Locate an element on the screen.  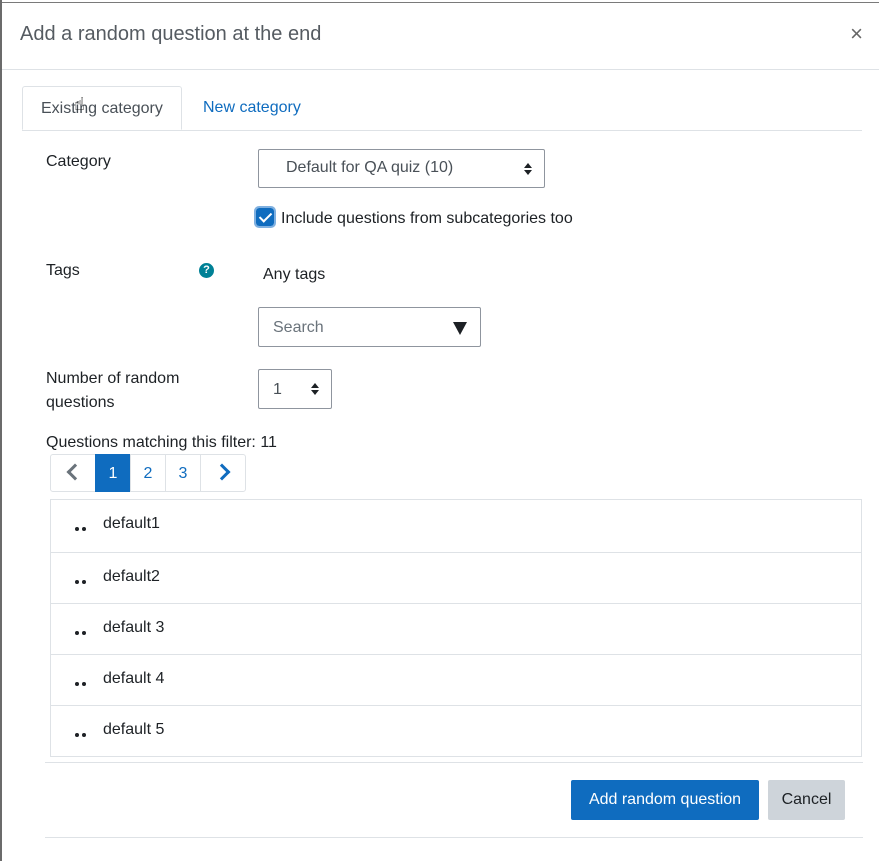
list-item: default 4 is located at coordinates (456, 679).